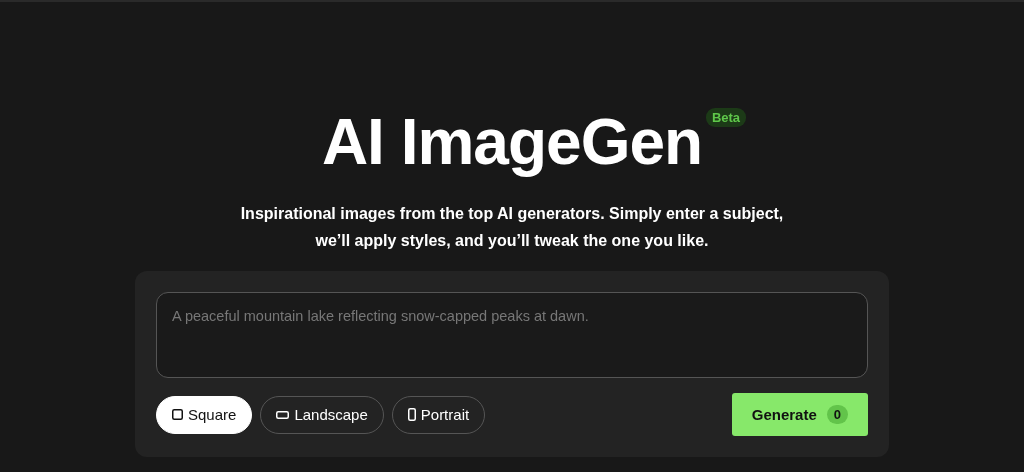 The image size is (1024, 472). What do you see at coordinates (837, 414) in the screenshot?
I see `credit-count: 0` at bounding box center [837, 414].